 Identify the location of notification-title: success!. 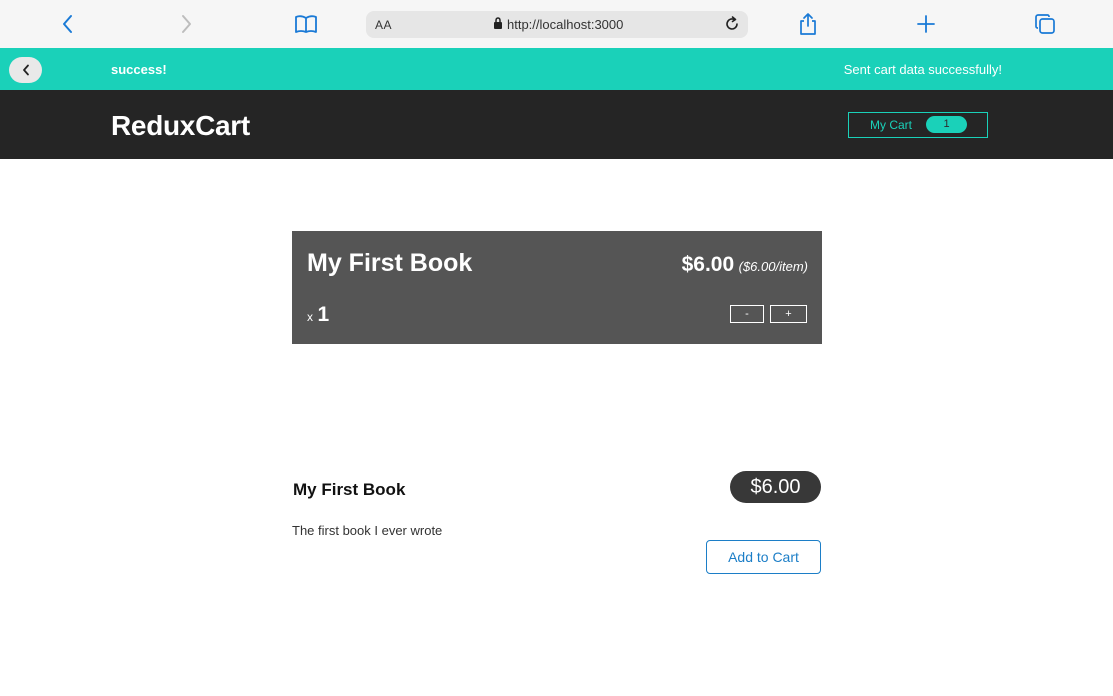
(139, 69).